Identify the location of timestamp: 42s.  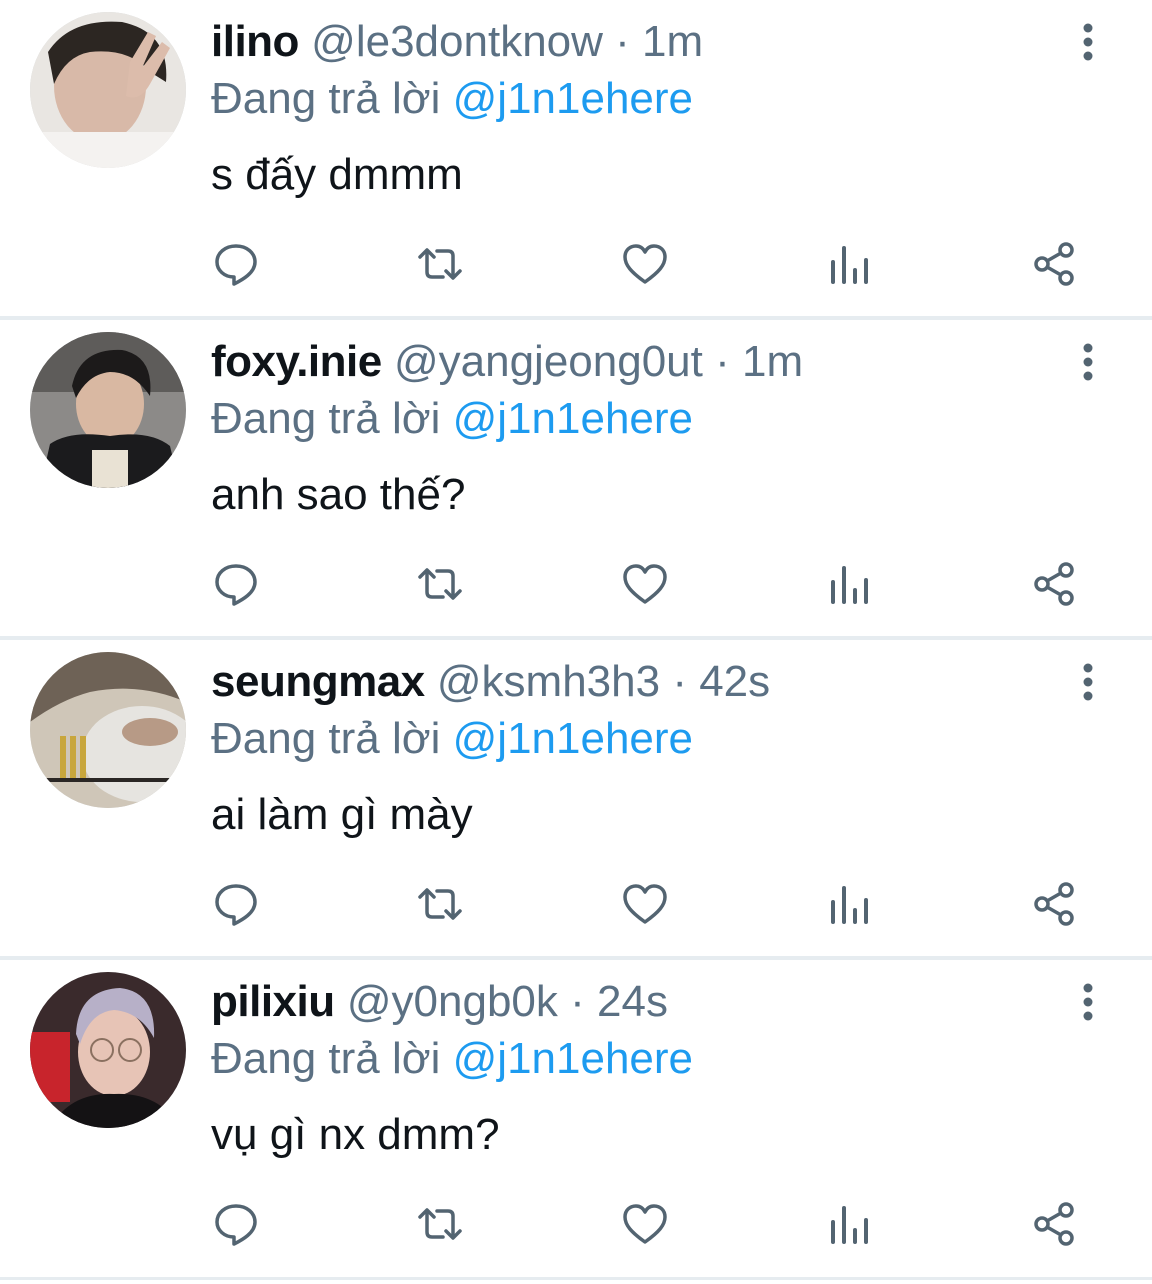
(734, 681).